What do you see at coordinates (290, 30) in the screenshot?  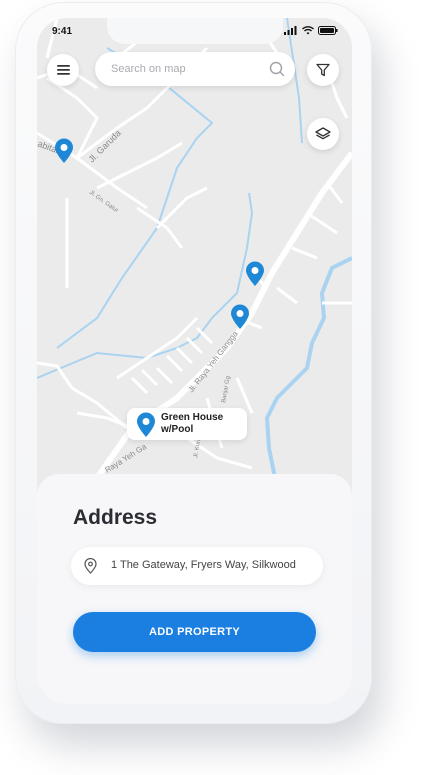 I see `signal-icon` at bounding box center [290, 30].